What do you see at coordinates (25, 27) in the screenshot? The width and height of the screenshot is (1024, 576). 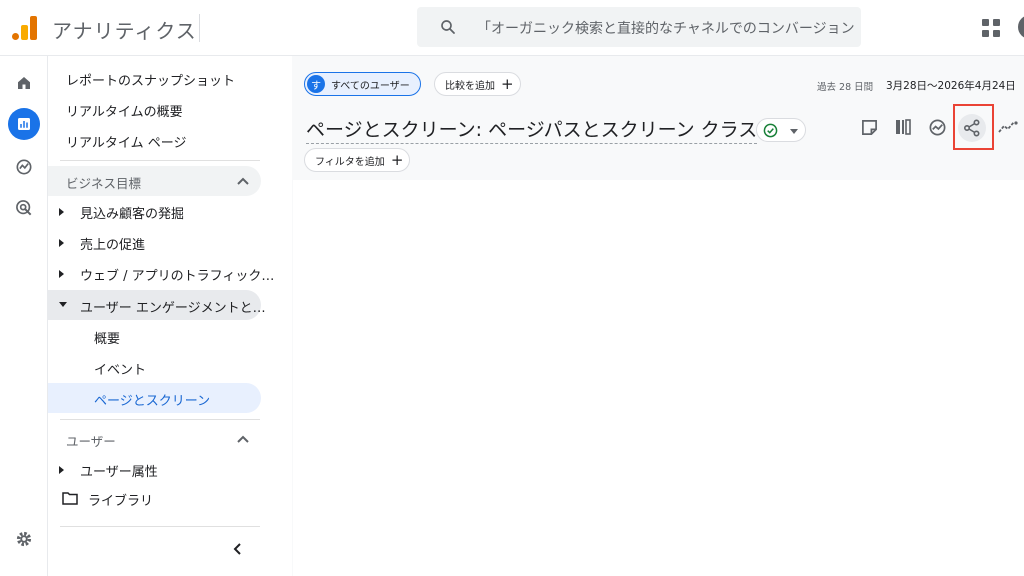 I see `analytics-logo-icon` at bounding box center [25, 27].